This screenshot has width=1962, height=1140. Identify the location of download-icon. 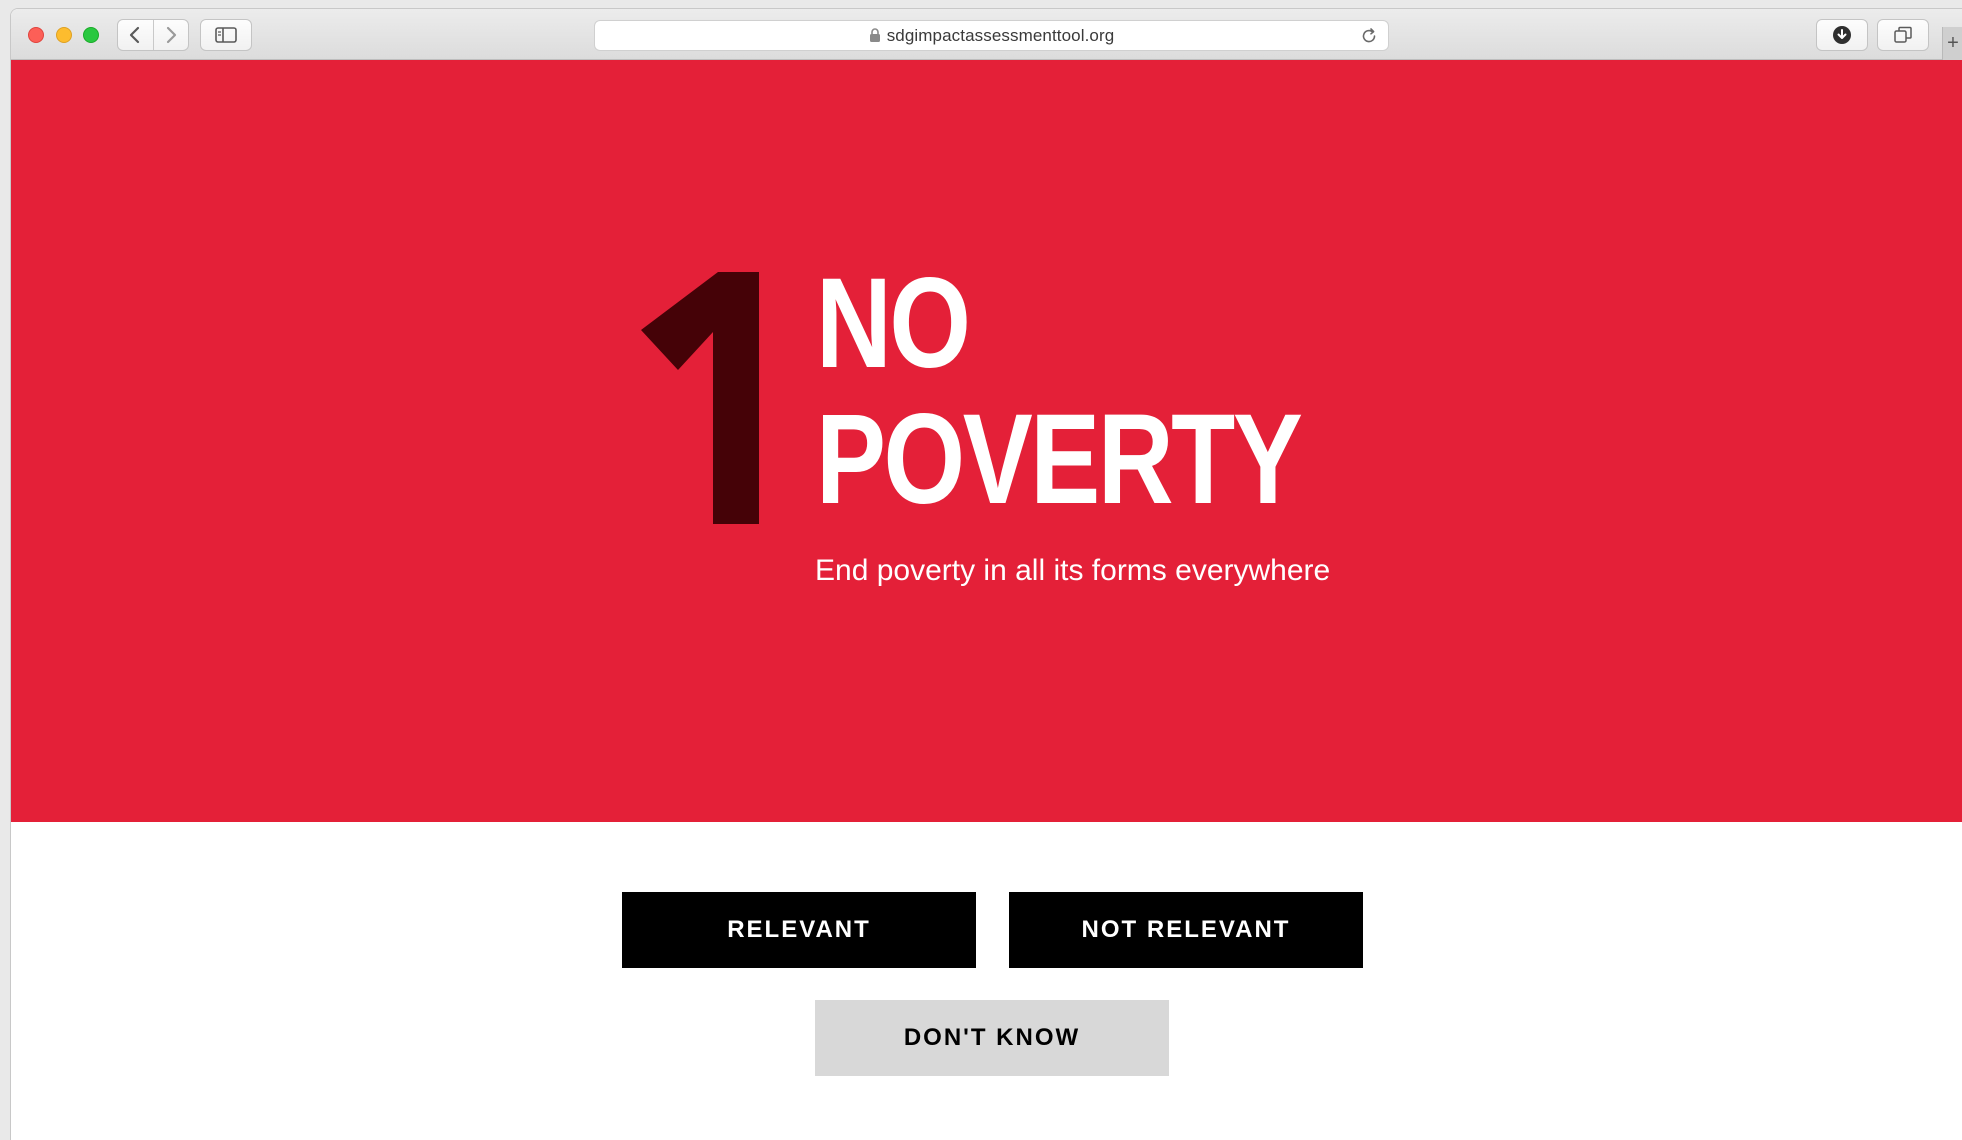
(1842, 35).